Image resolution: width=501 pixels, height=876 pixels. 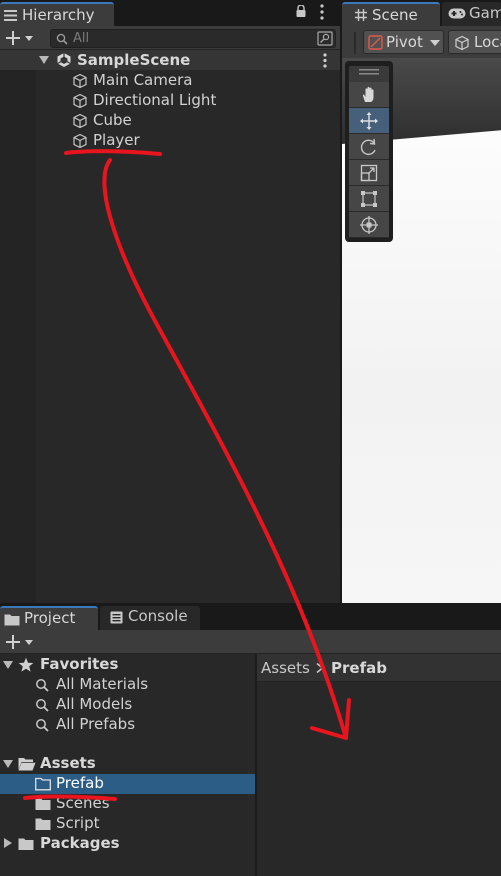 What do you see at coordinates (462, 43) in the screenshot?
I see `local-space-cube-icon` at bounding box center [462, 43].